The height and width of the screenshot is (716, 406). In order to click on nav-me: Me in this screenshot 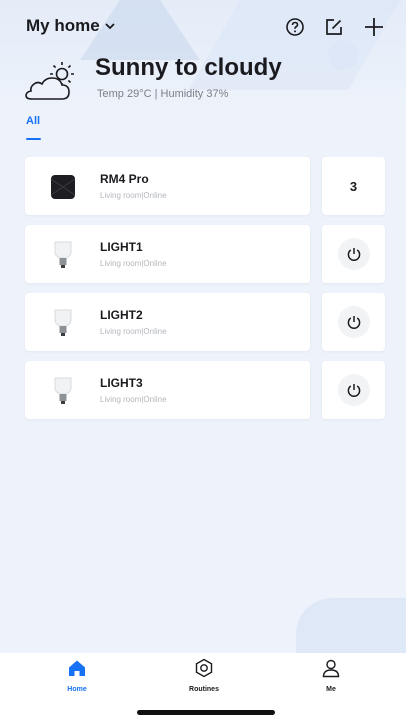, I will do `click(331, 678)`.